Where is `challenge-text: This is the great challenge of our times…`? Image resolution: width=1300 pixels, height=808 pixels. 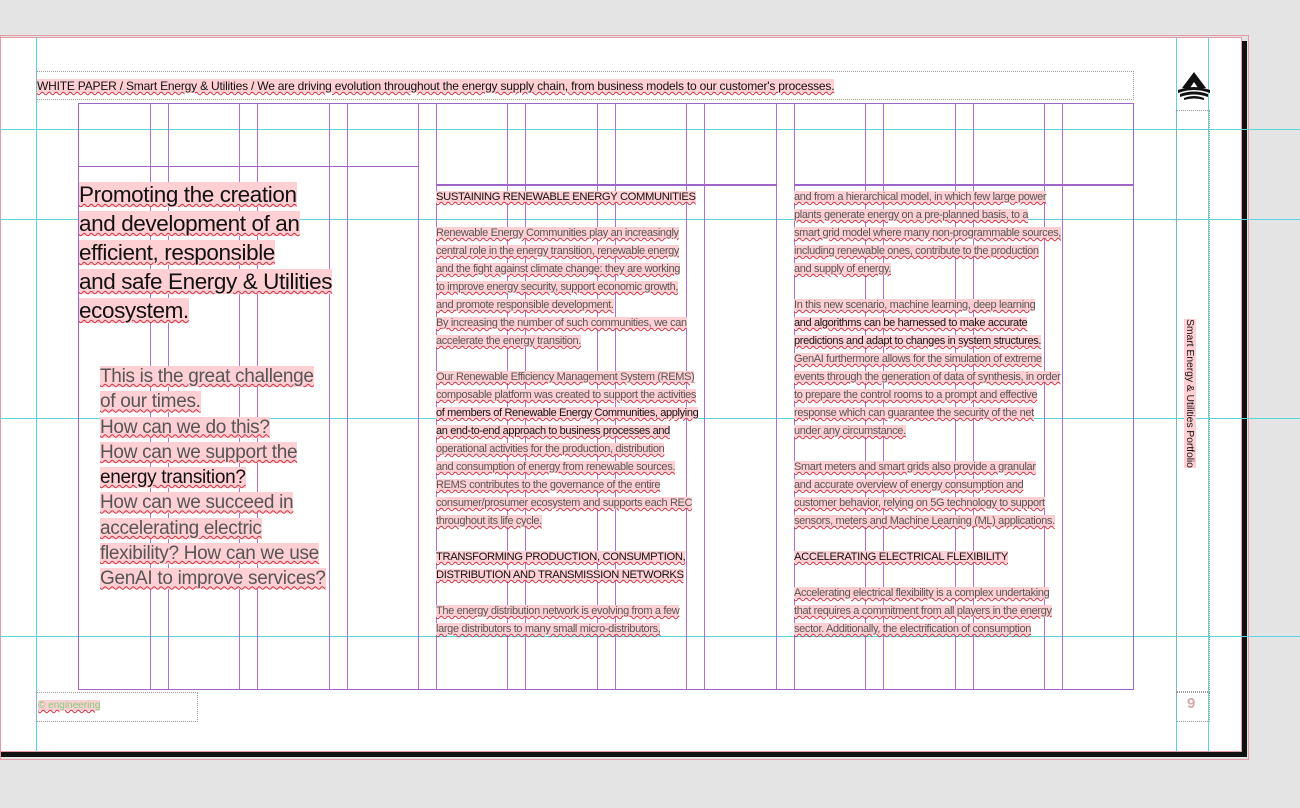
challenge-text: This is the great challenge of our times… is located at coordinates (225, 478).